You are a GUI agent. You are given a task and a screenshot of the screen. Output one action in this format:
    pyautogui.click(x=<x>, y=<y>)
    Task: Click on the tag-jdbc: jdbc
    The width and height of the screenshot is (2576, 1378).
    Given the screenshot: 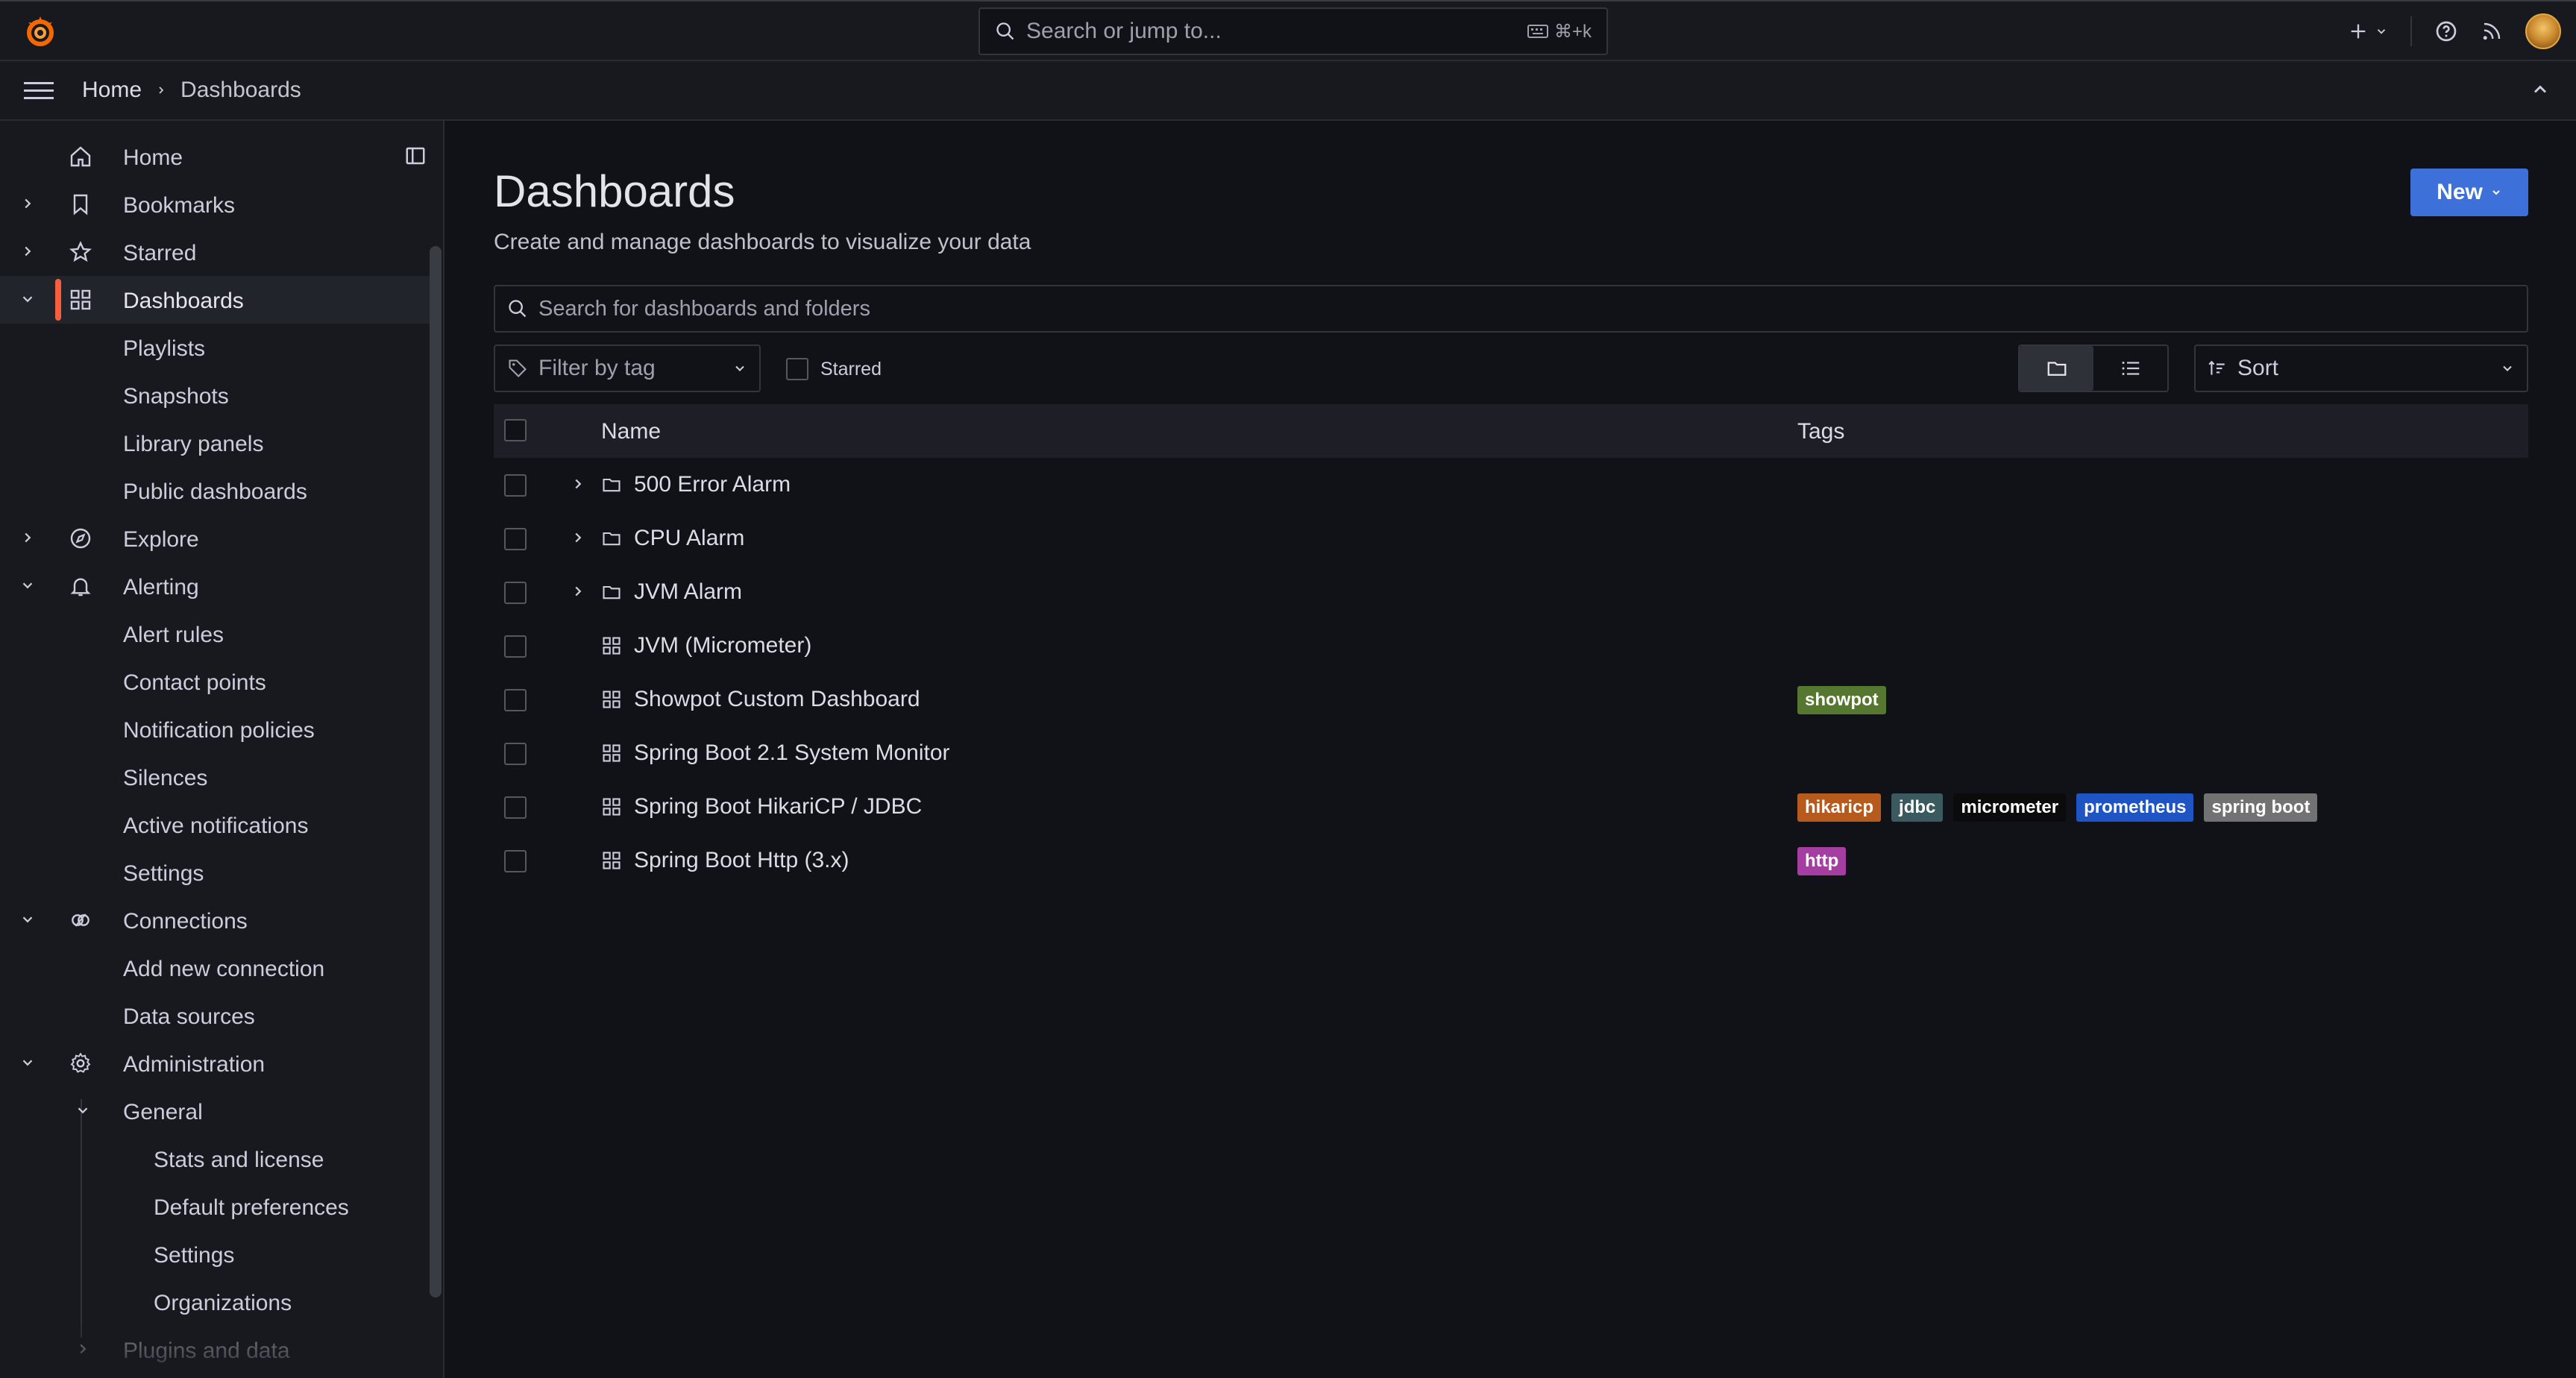 What is the action you would take?
    pyautogui.click(x=1918, y=807)
    